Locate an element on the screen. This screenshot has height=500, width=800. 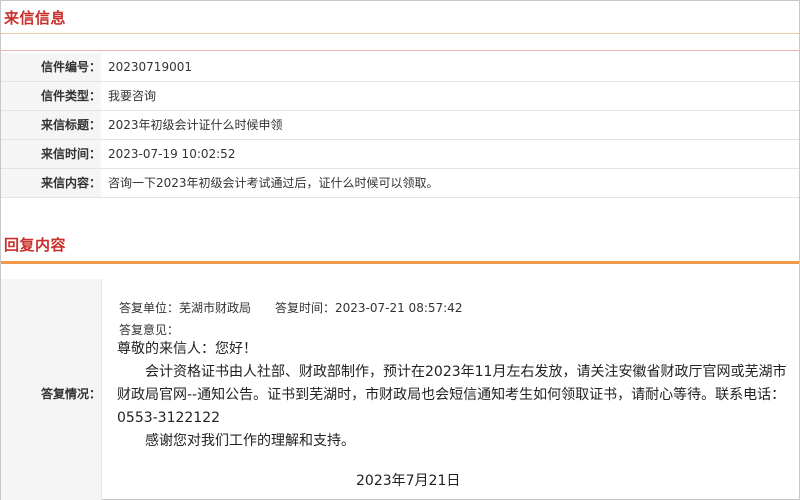
section-divider is located at coordinates (400, 50).